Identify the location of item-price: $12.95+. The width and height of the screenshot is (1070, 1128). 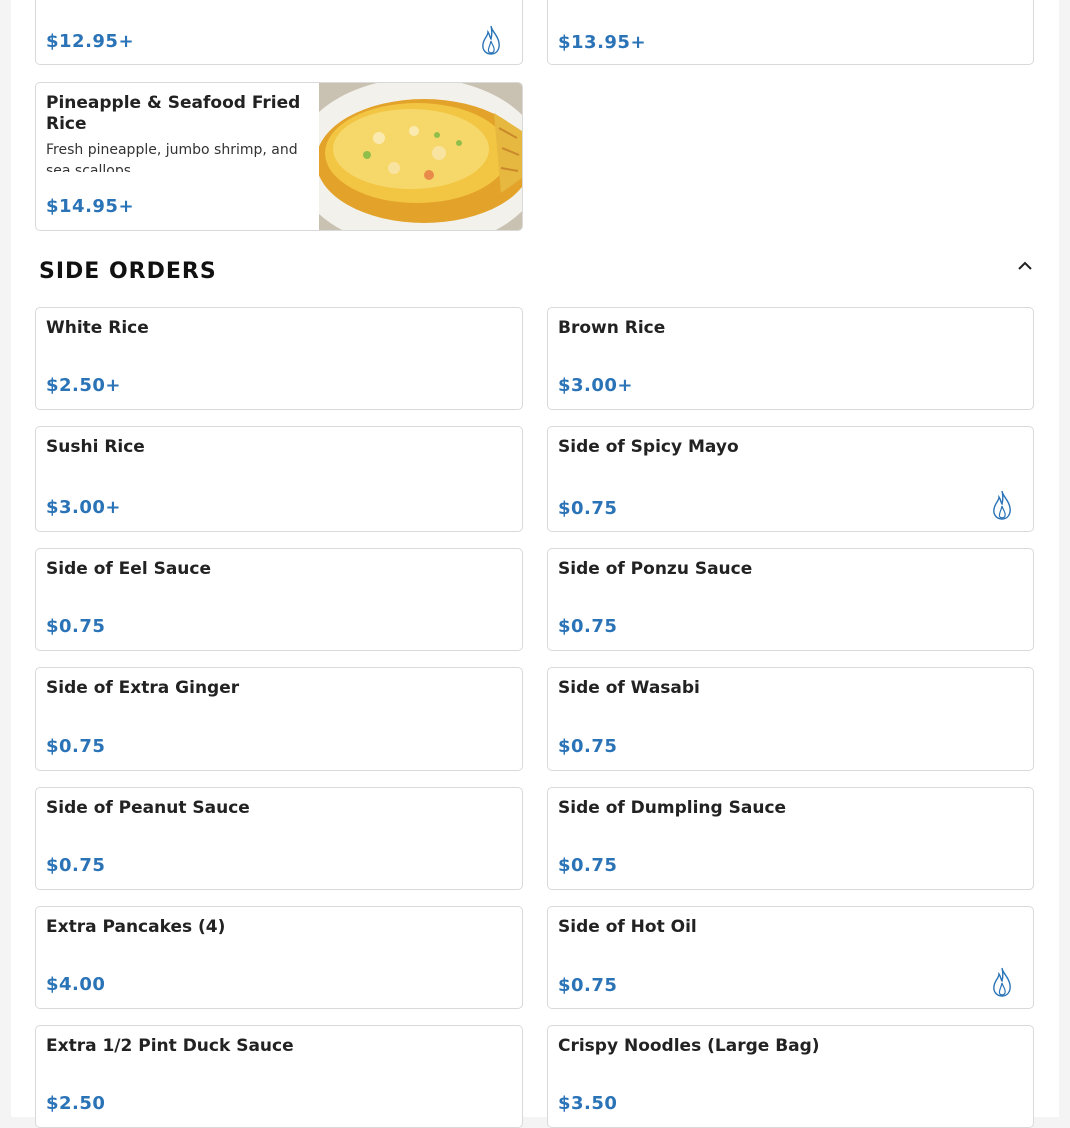
(90, 41).